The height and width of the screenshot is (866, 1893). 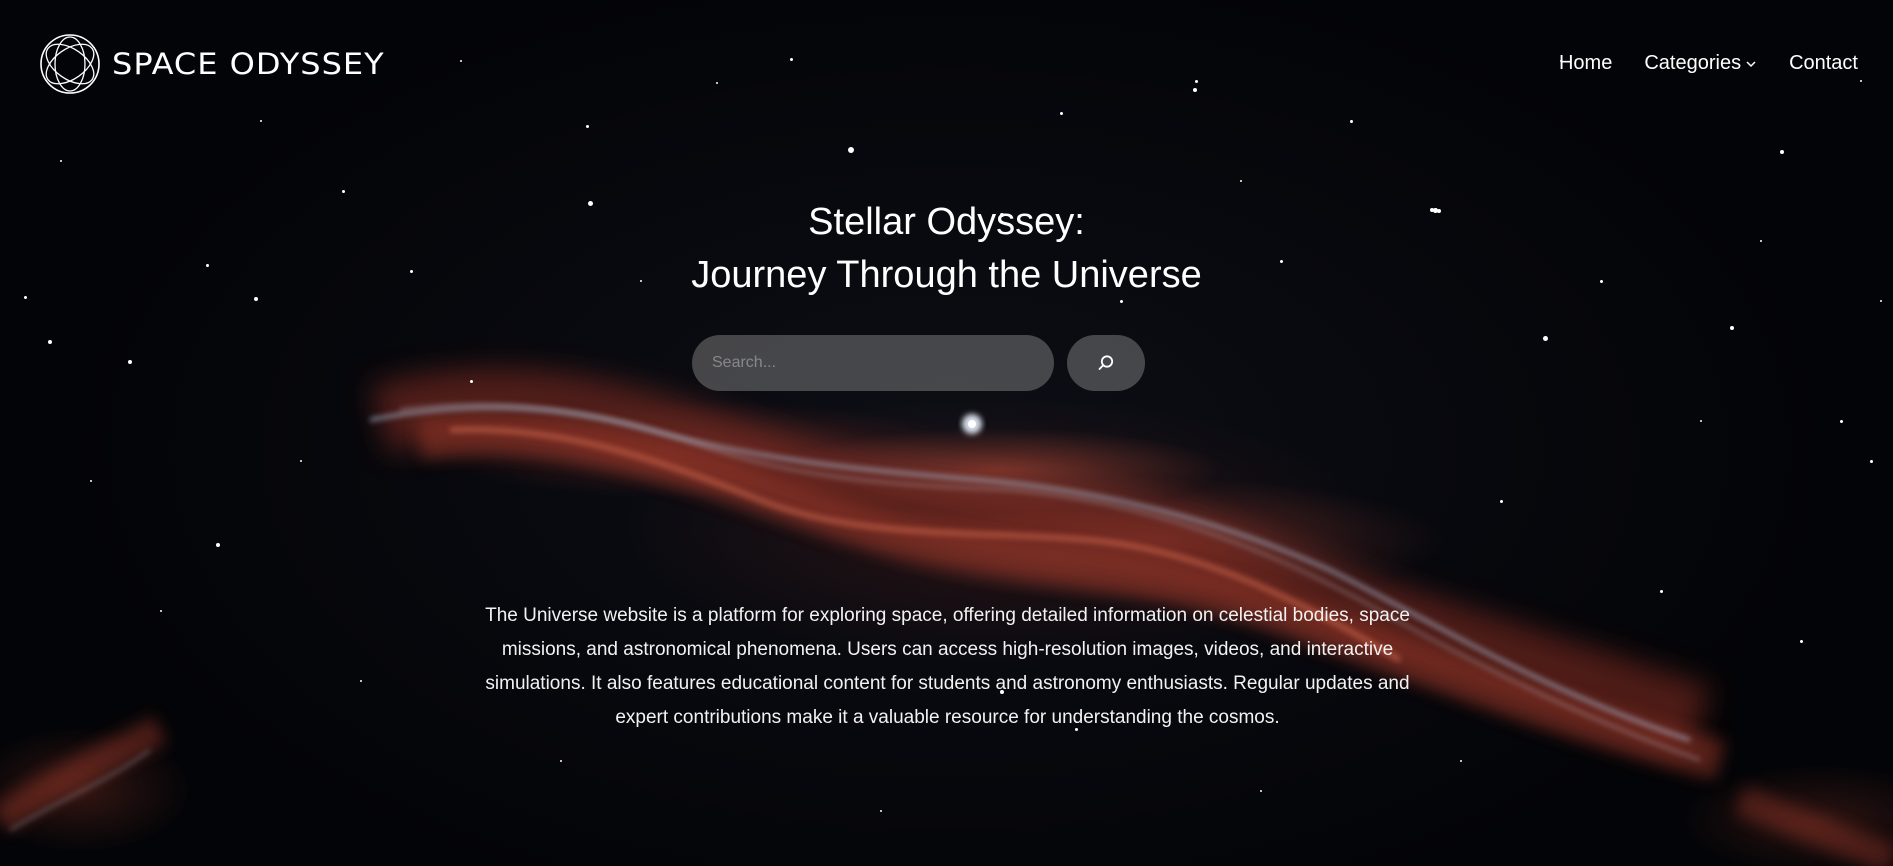 I want to click on site-logo: SPACE ODYSSEY, so click(x=211, y=64).